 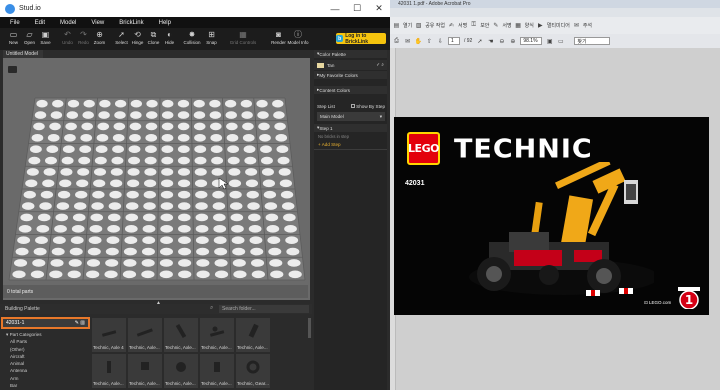 I want to click on menu-help: Help, so click(x=165, y=23).